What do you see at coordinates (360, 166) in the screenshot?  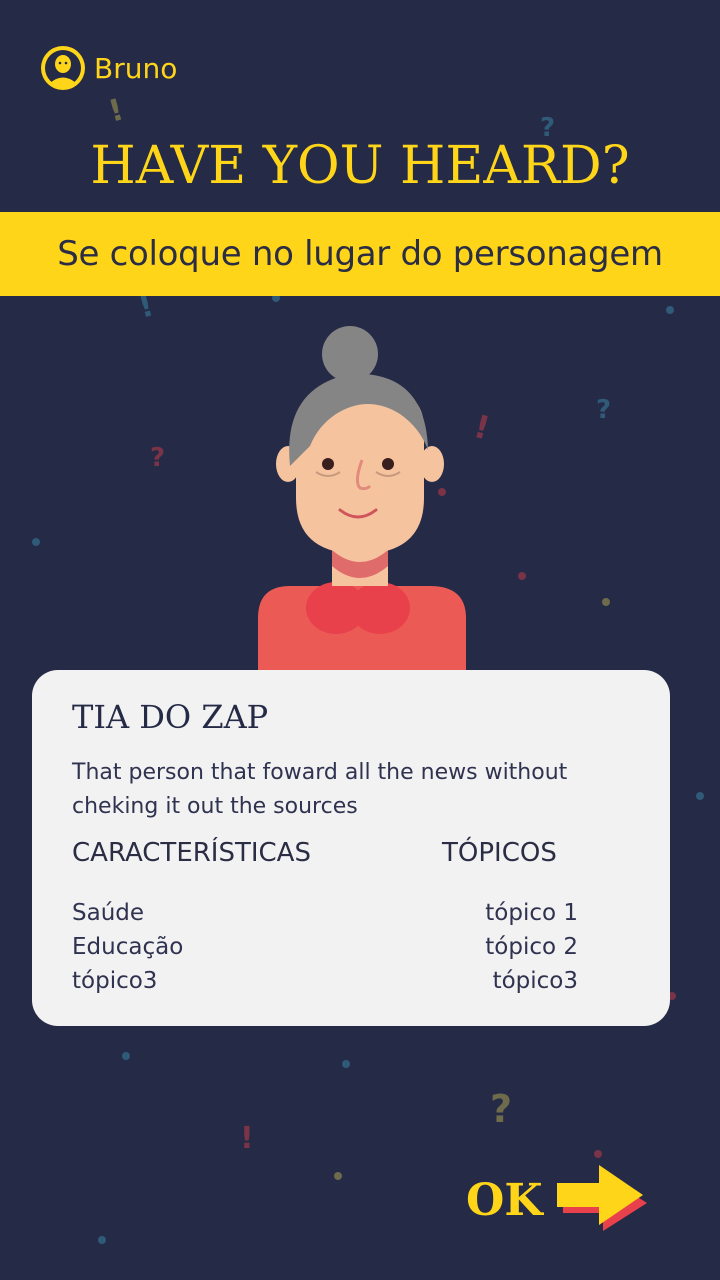 I see `page-title: HAVE YOU HEARD?` at bounding box center [360, 166].